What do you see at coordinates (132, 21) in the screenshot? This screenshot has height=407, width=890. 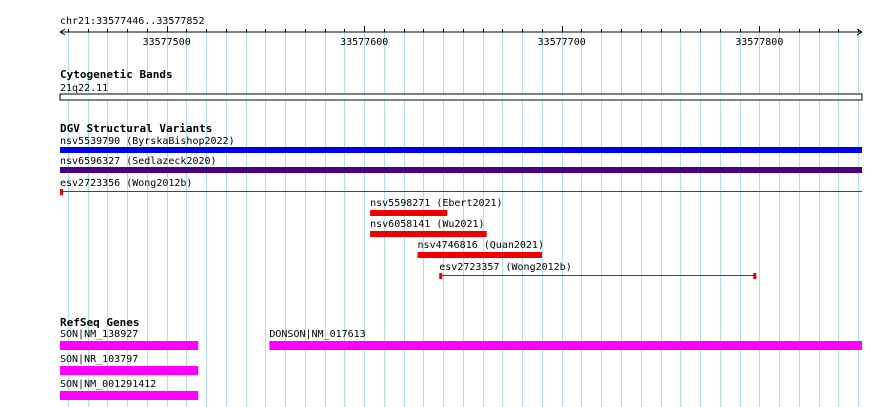 I see `region-label: chr21:33577446..33577852` at bounding box center [132, 21].